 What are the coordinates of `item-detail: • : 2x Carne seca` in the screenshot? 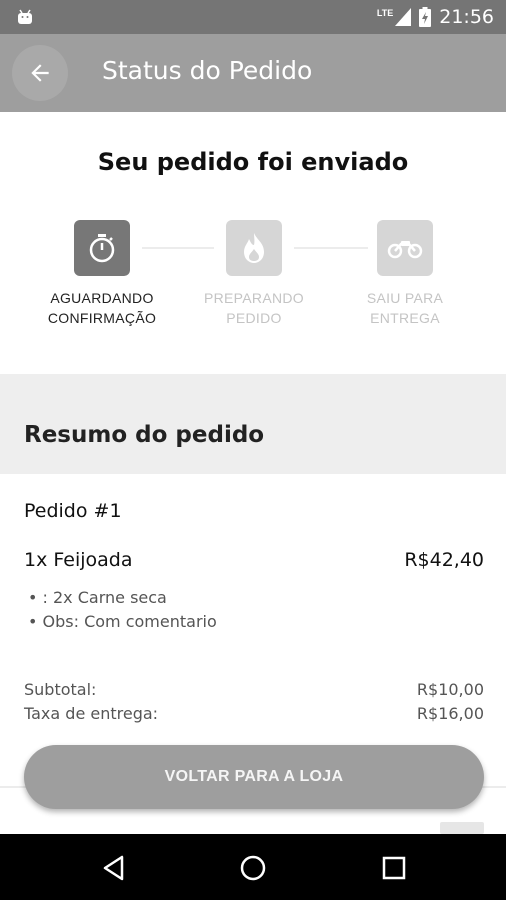 It's located at (97, 597).